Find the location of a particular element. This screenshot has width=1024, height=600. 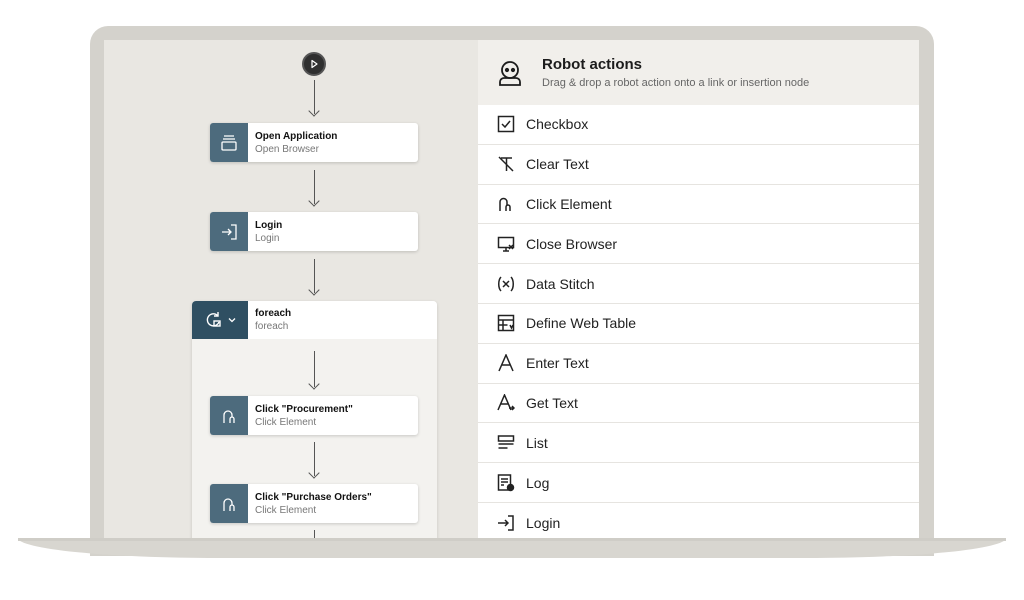

action-label: Data Stitch is located at coordinates (560, 283).